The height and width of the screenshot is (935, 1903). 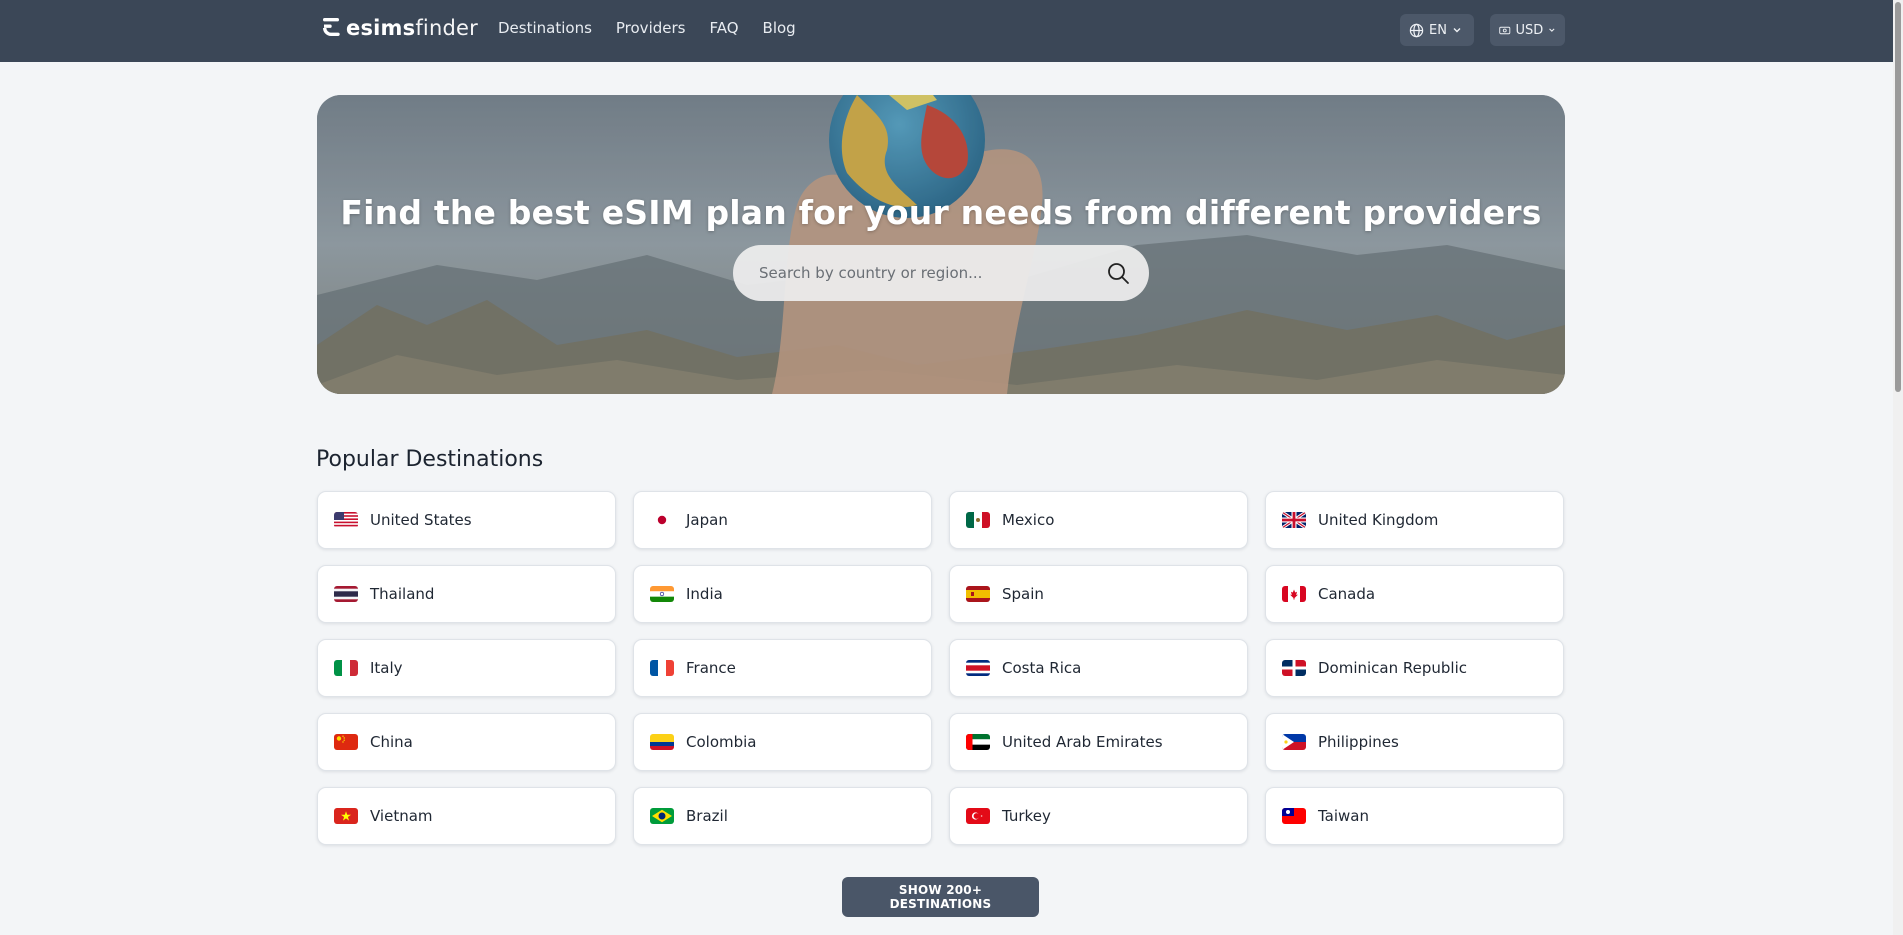 I want to click on japan-flag-icon, so click(x=662, y=520).